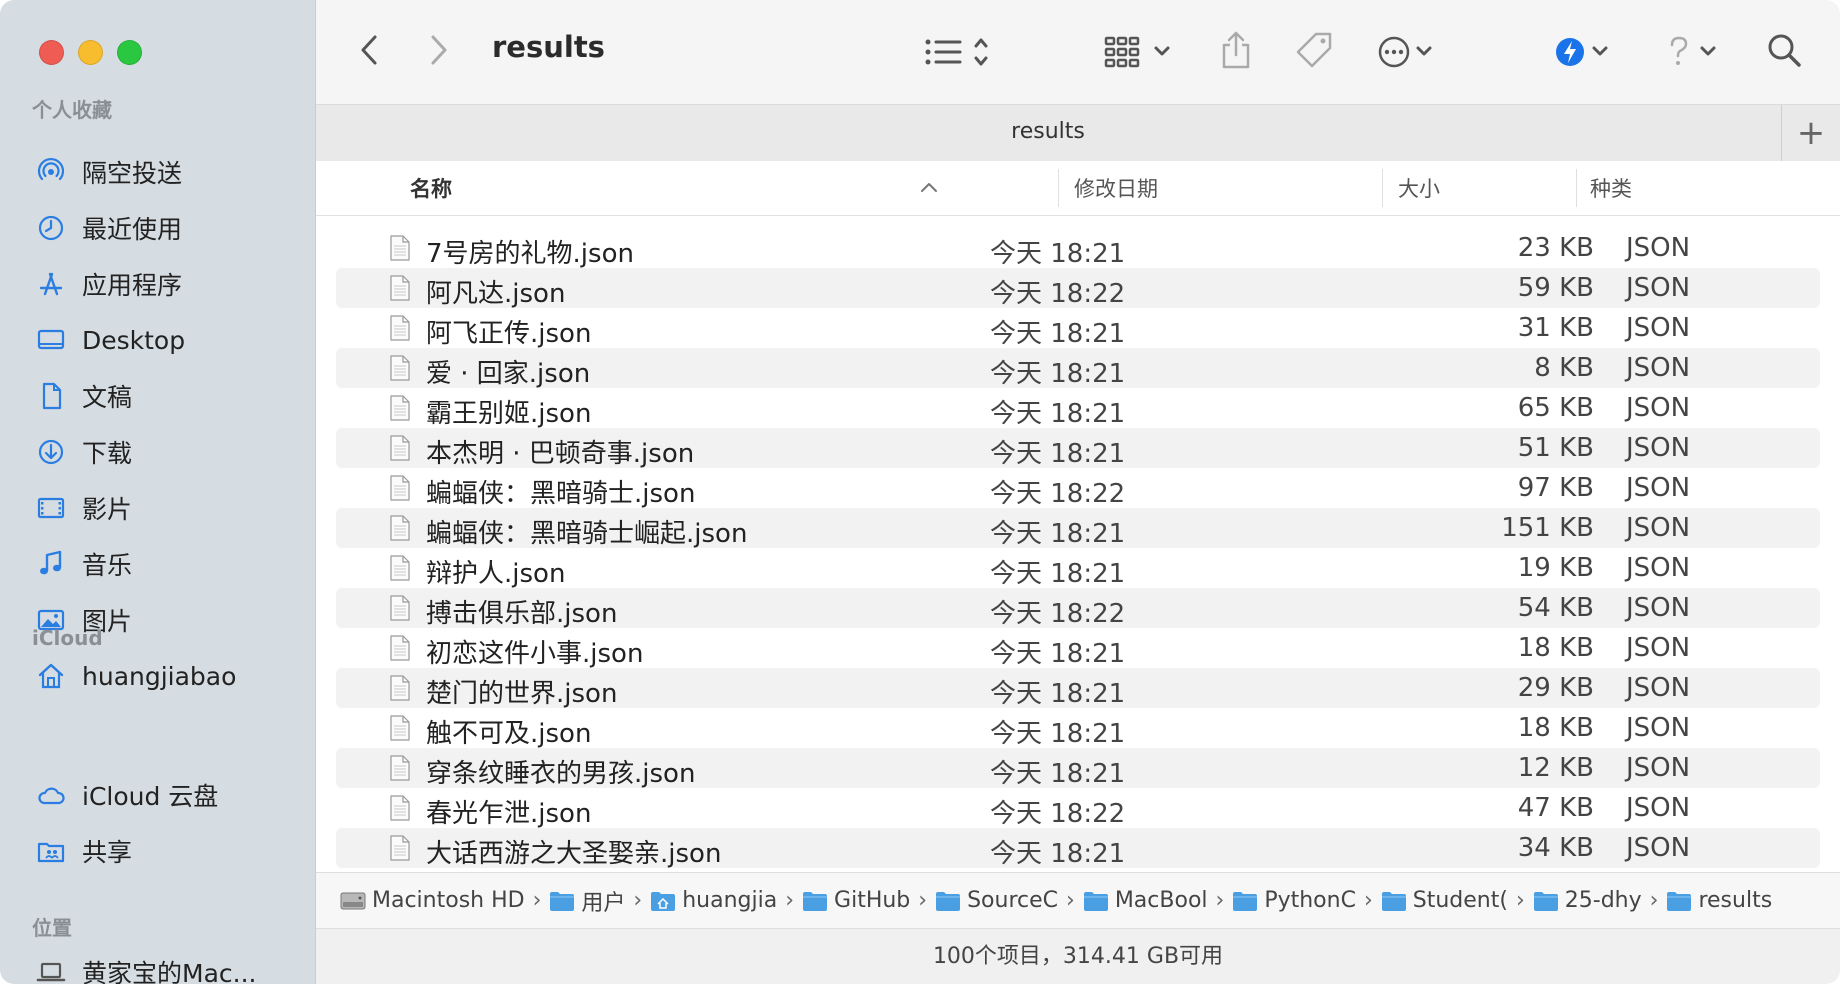  I want to click on sidebar-item-document: 文稿, so click(84, 396).